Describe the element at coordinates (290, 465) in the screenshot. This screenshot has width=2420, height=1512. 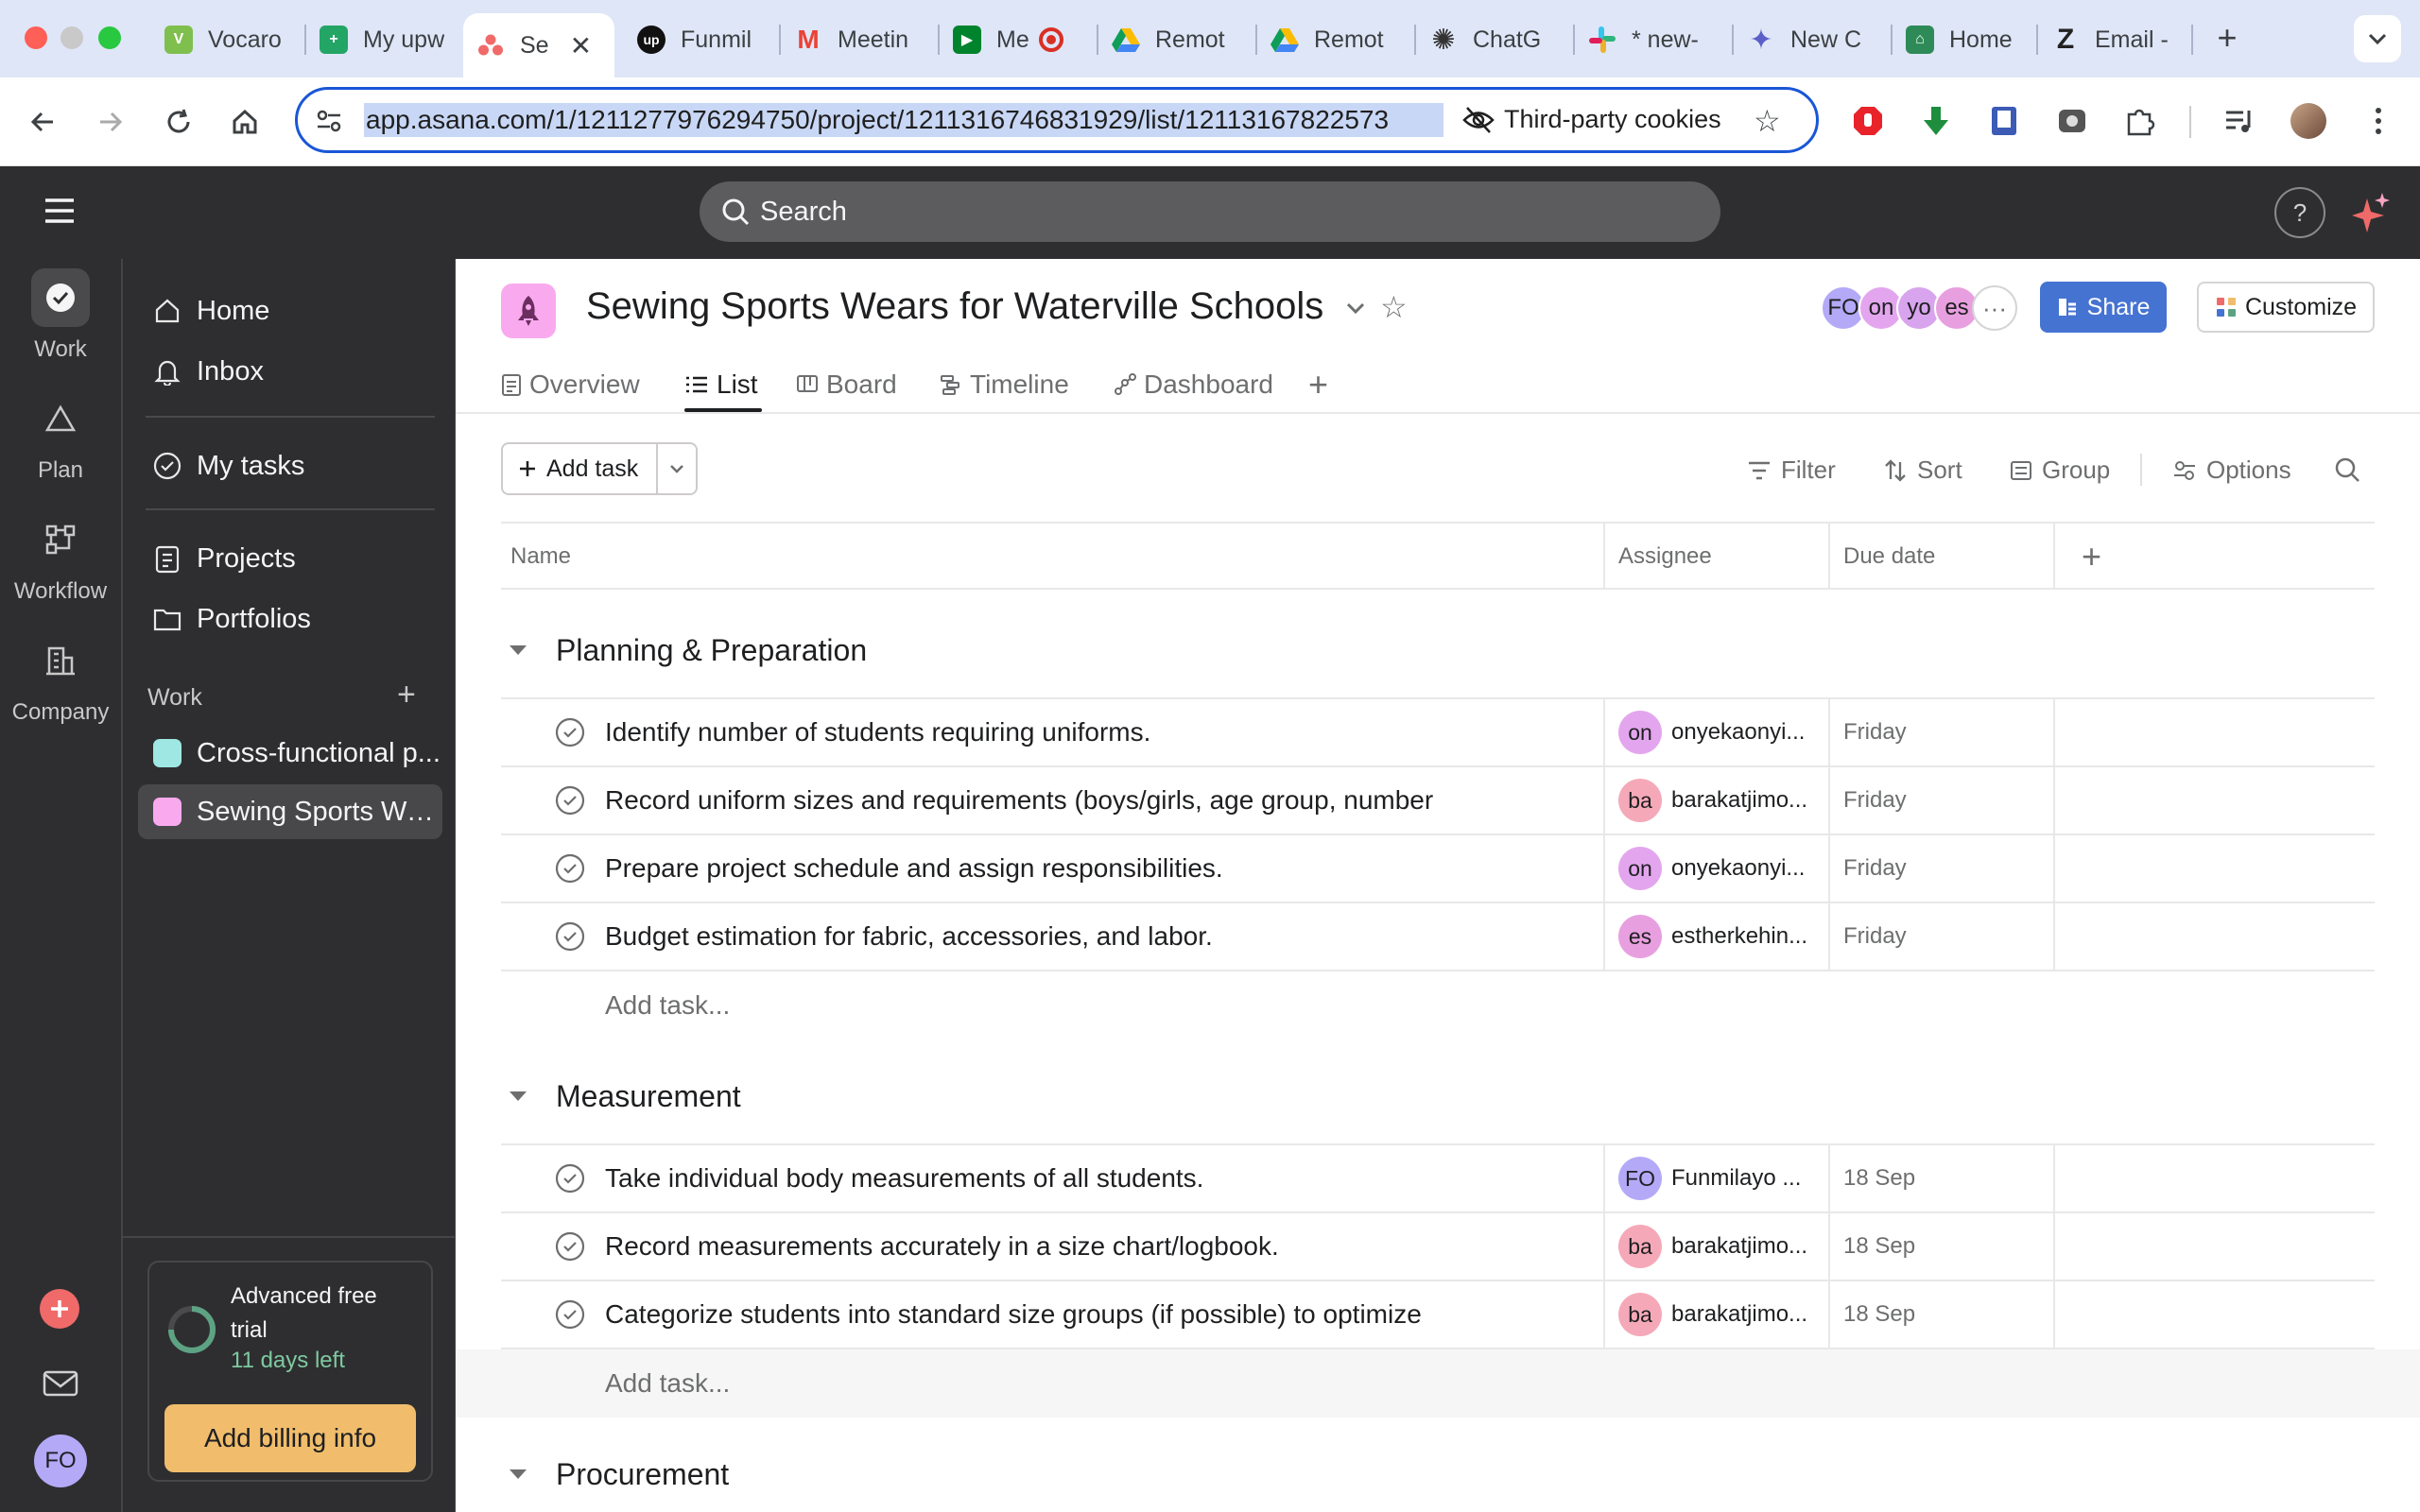
I see `sidebar-item-my-tasks: My tasks` at that location.